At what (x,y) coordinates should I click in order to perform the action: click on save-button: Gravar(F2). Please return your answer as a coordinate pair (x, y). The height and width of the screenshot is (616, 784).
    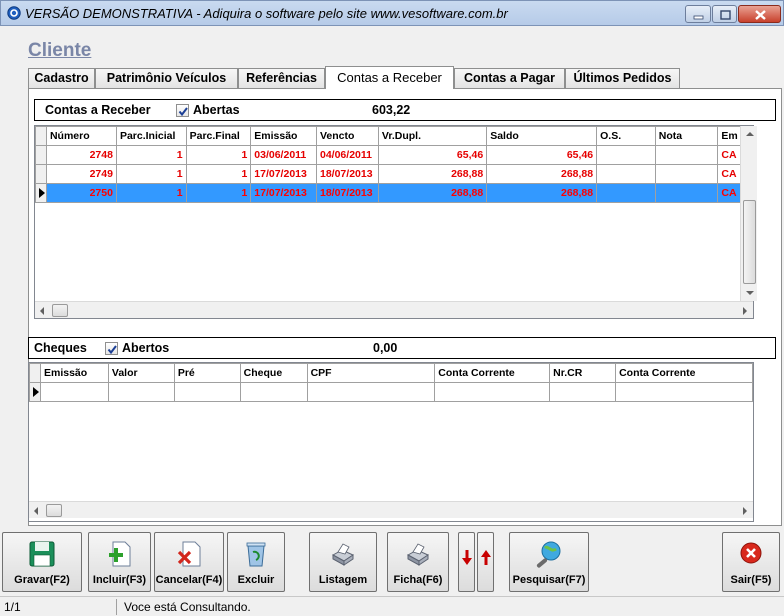
    Looking at the image, I should click on (42, 562).